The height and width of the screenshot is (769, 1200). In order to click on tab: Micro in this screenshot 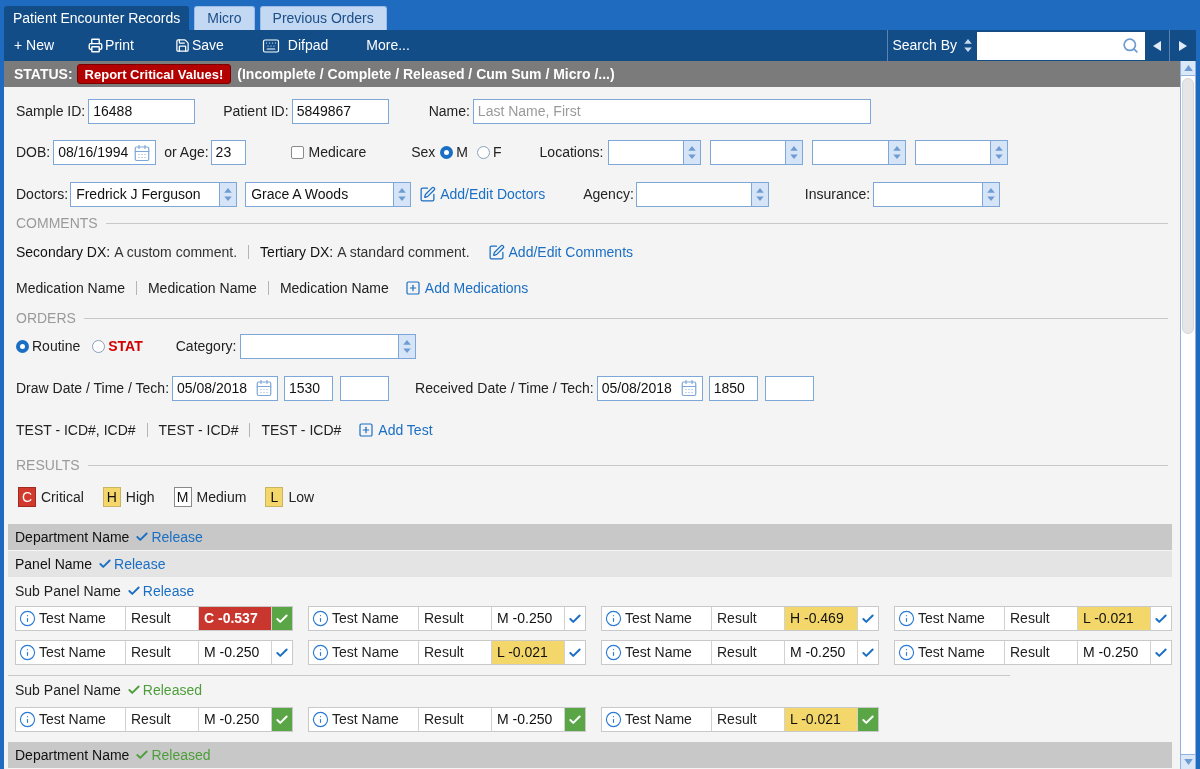, I will do `click(224, 18)`.